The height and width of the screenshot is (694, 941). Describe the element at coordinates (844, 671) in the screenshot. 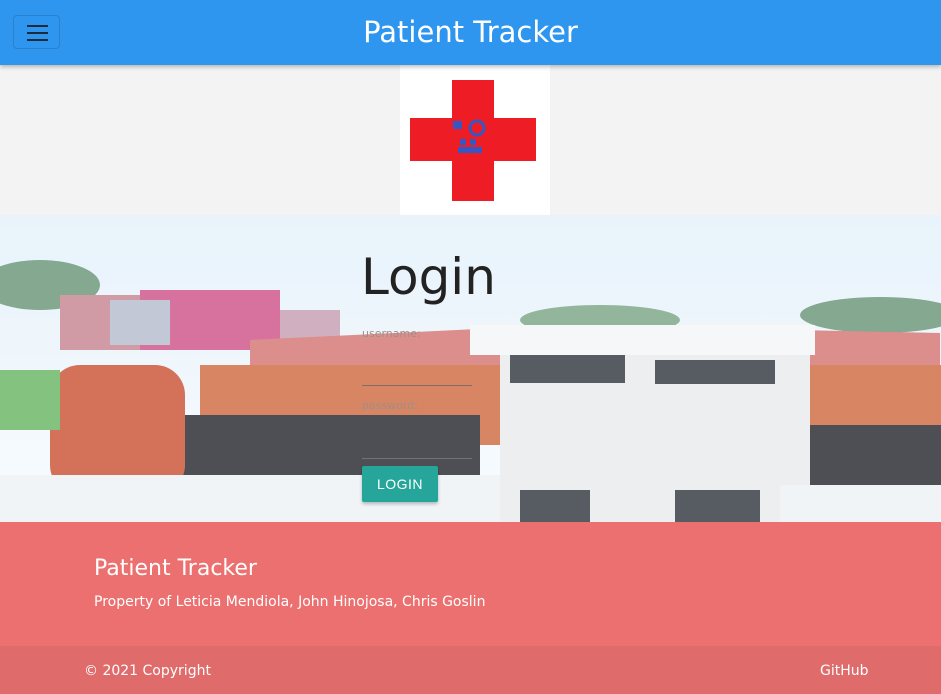

I see `github-link: GitHub` at that location.